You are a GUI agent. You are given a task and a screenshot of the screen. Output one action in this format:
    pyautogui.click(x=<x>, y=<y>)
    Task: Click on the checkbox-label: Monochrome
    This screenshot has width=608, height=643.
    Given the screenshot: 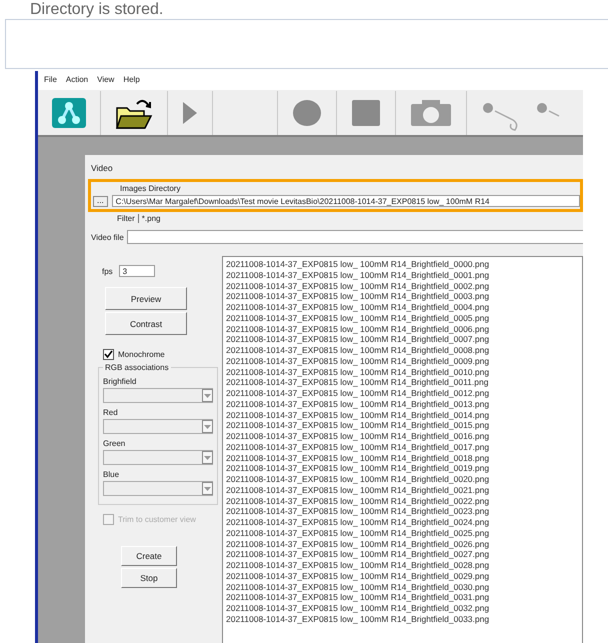 What is the action you would take?
    pyautogui.click(x=141, y=354)
    